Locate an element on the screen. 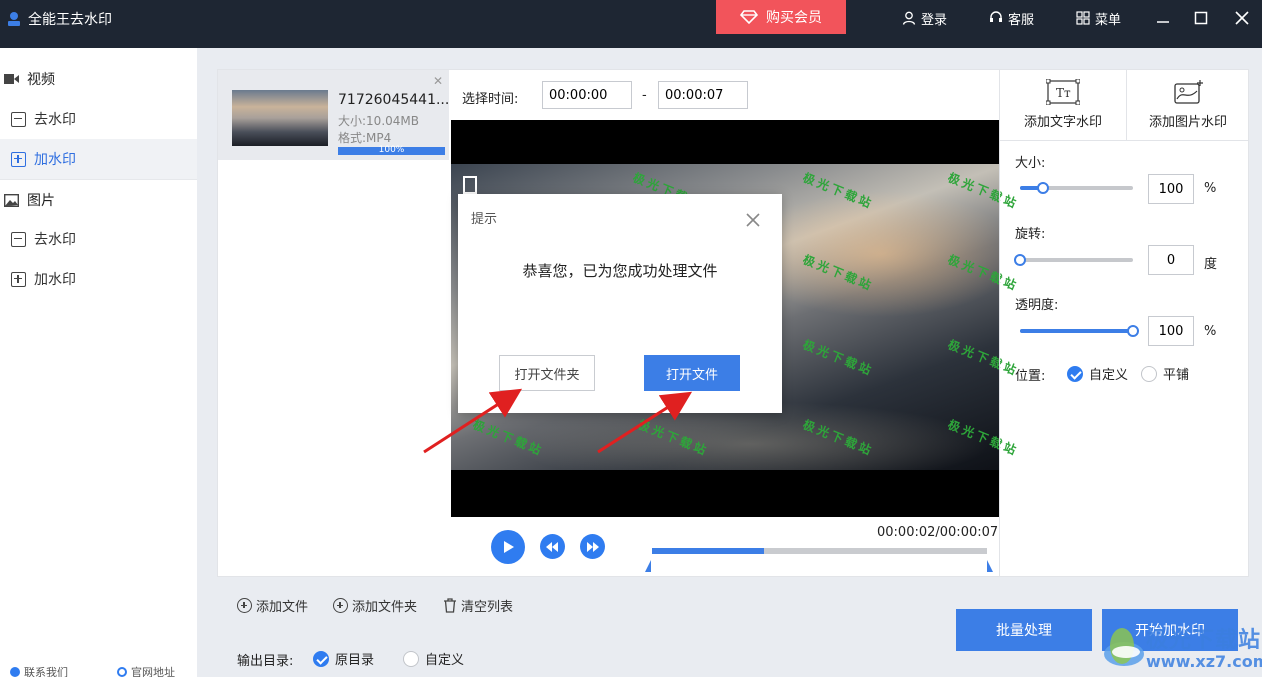  annotation-arrow-open-folder is located at coordinates (473, 421).